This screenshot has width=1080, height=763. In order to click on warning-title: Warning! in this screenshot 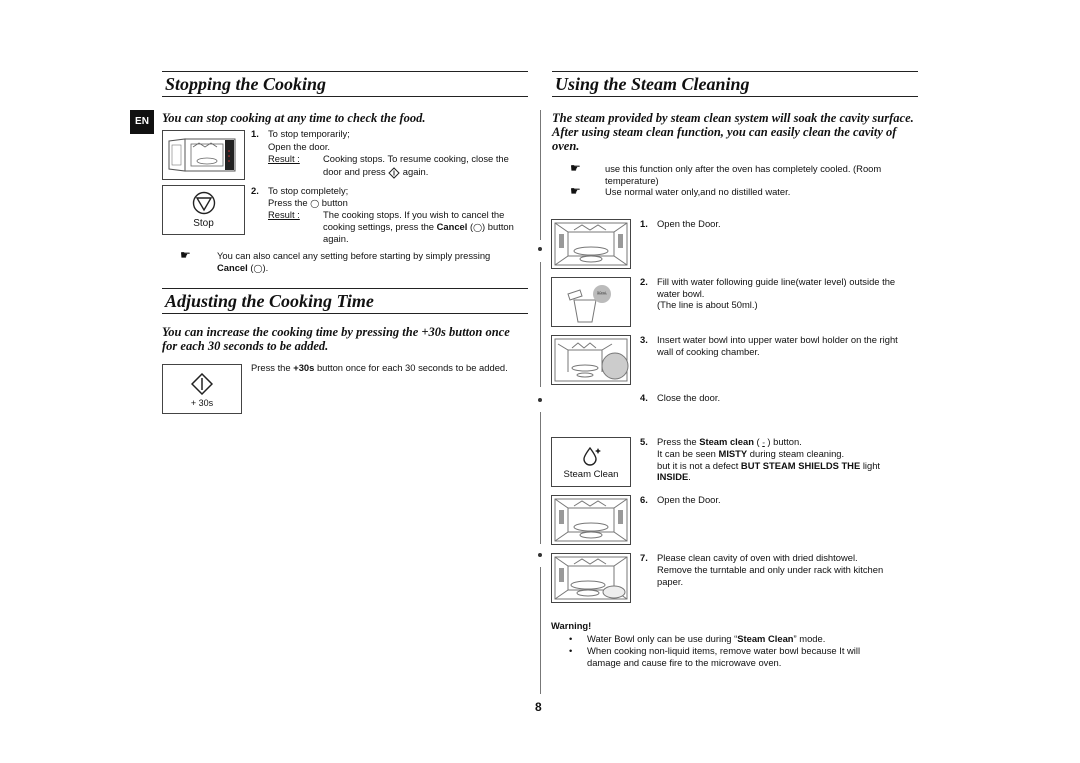, I will do `click(571, 625)`.